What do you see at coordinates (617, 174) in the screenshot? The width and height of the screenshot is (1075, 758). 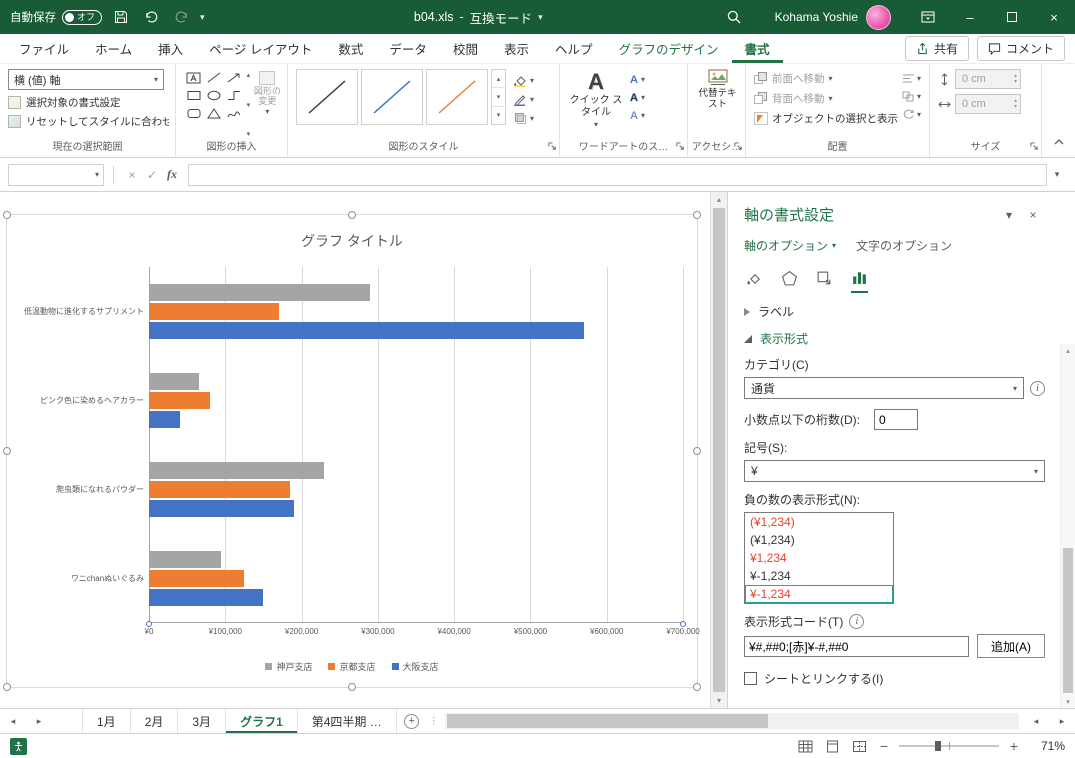 I see `formula-input` at bounding box center [617, 174].